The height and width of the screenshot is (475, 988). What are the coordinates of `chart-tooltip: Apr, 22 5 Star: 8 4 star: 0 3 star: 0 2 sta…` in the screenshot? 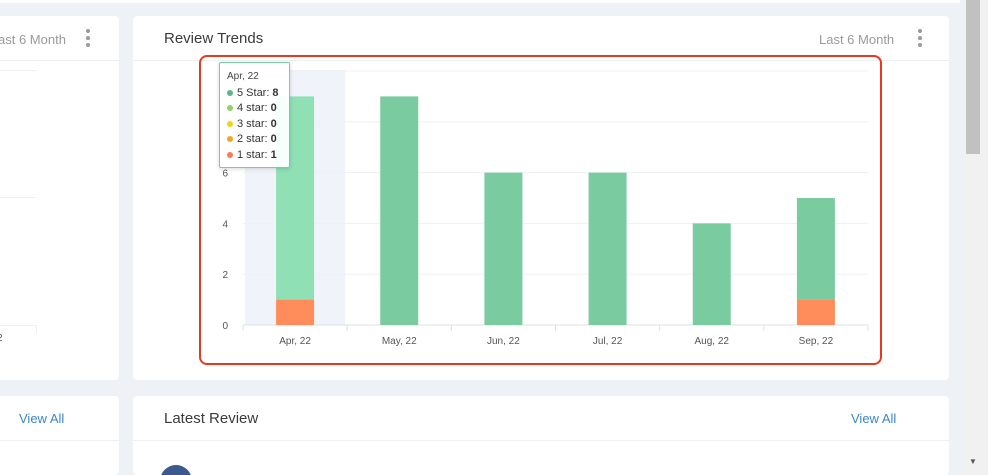 It's located at (254, 115).